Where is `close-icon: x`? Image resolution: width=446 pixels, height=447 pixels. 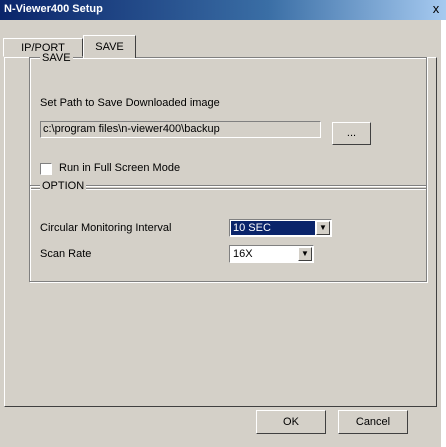 close-icon: x is located at coordinates (436, 9).